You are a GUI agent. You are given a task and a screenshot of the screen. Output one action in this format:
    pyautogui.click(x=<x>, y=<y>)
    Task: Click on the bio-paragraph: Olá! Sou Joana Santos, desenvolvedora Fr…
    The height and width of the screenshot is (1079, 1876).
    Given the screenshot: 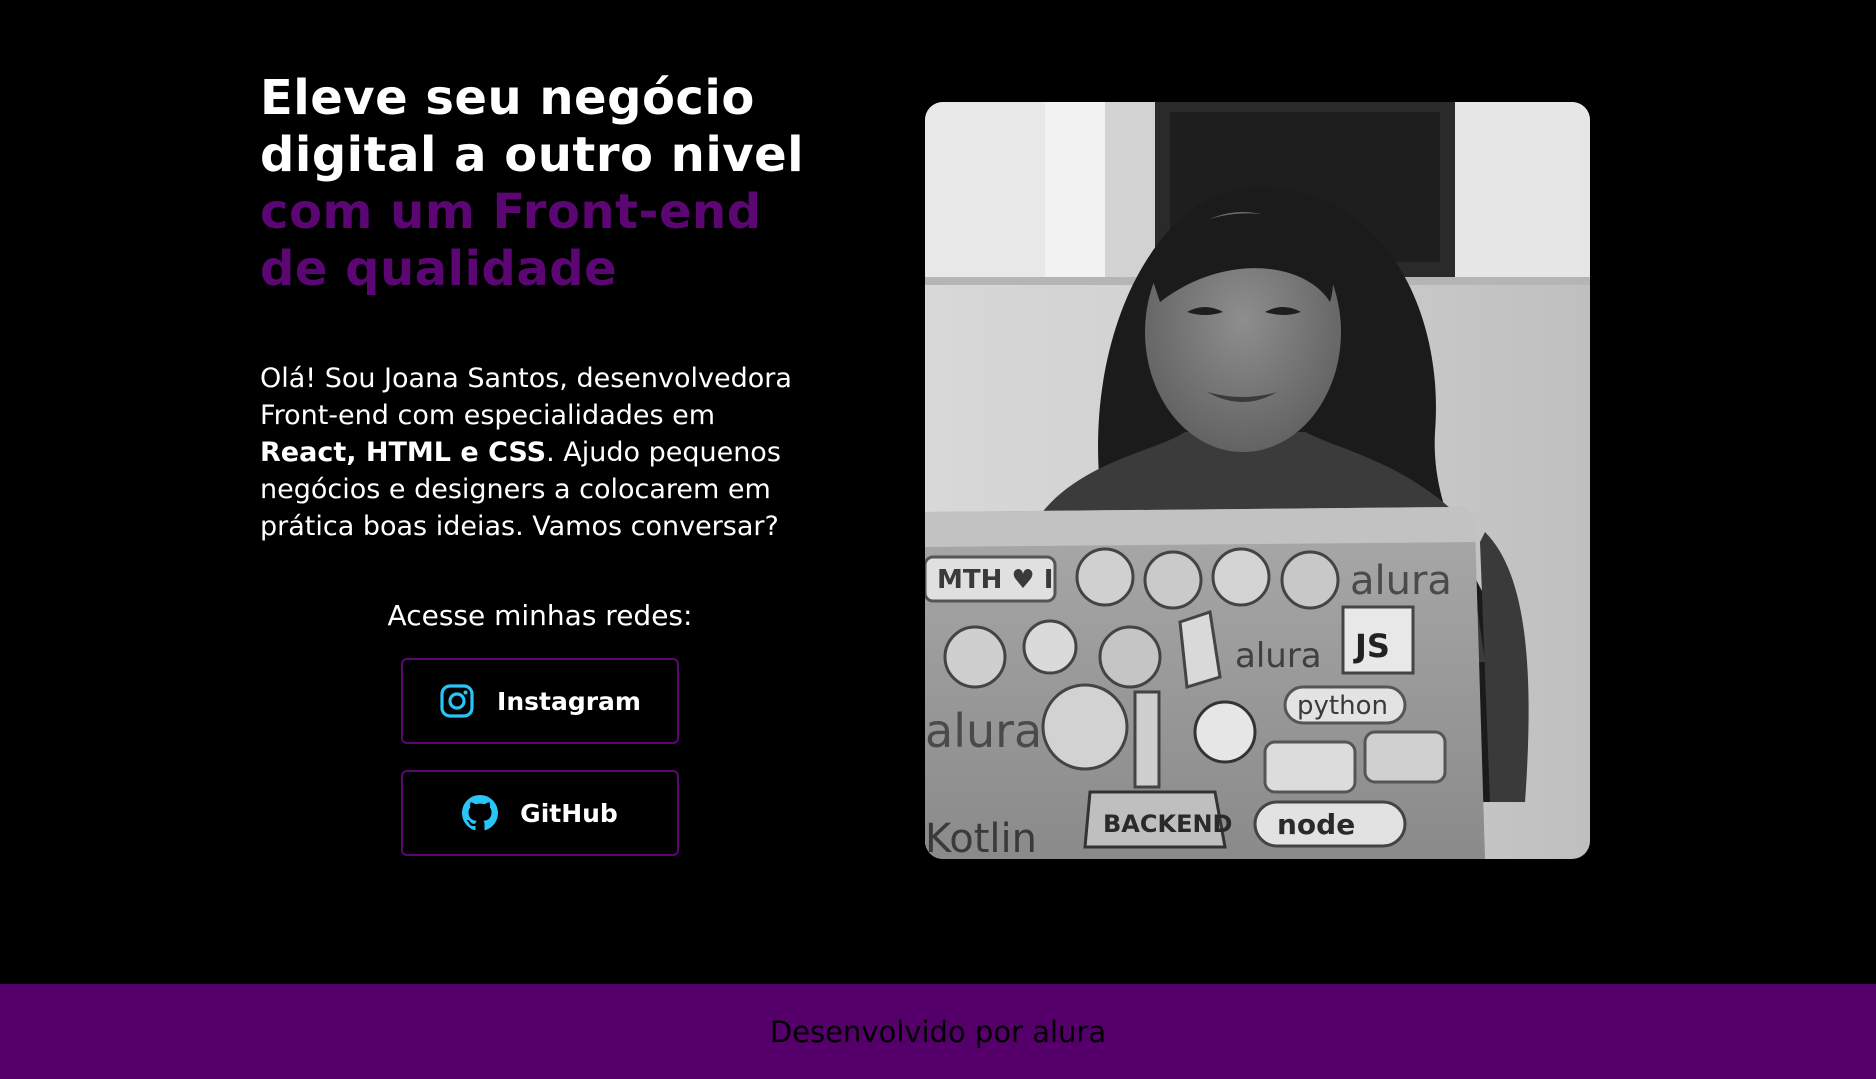 What is the action you would take?
    pyautogui.click(x=540, y=452)
    